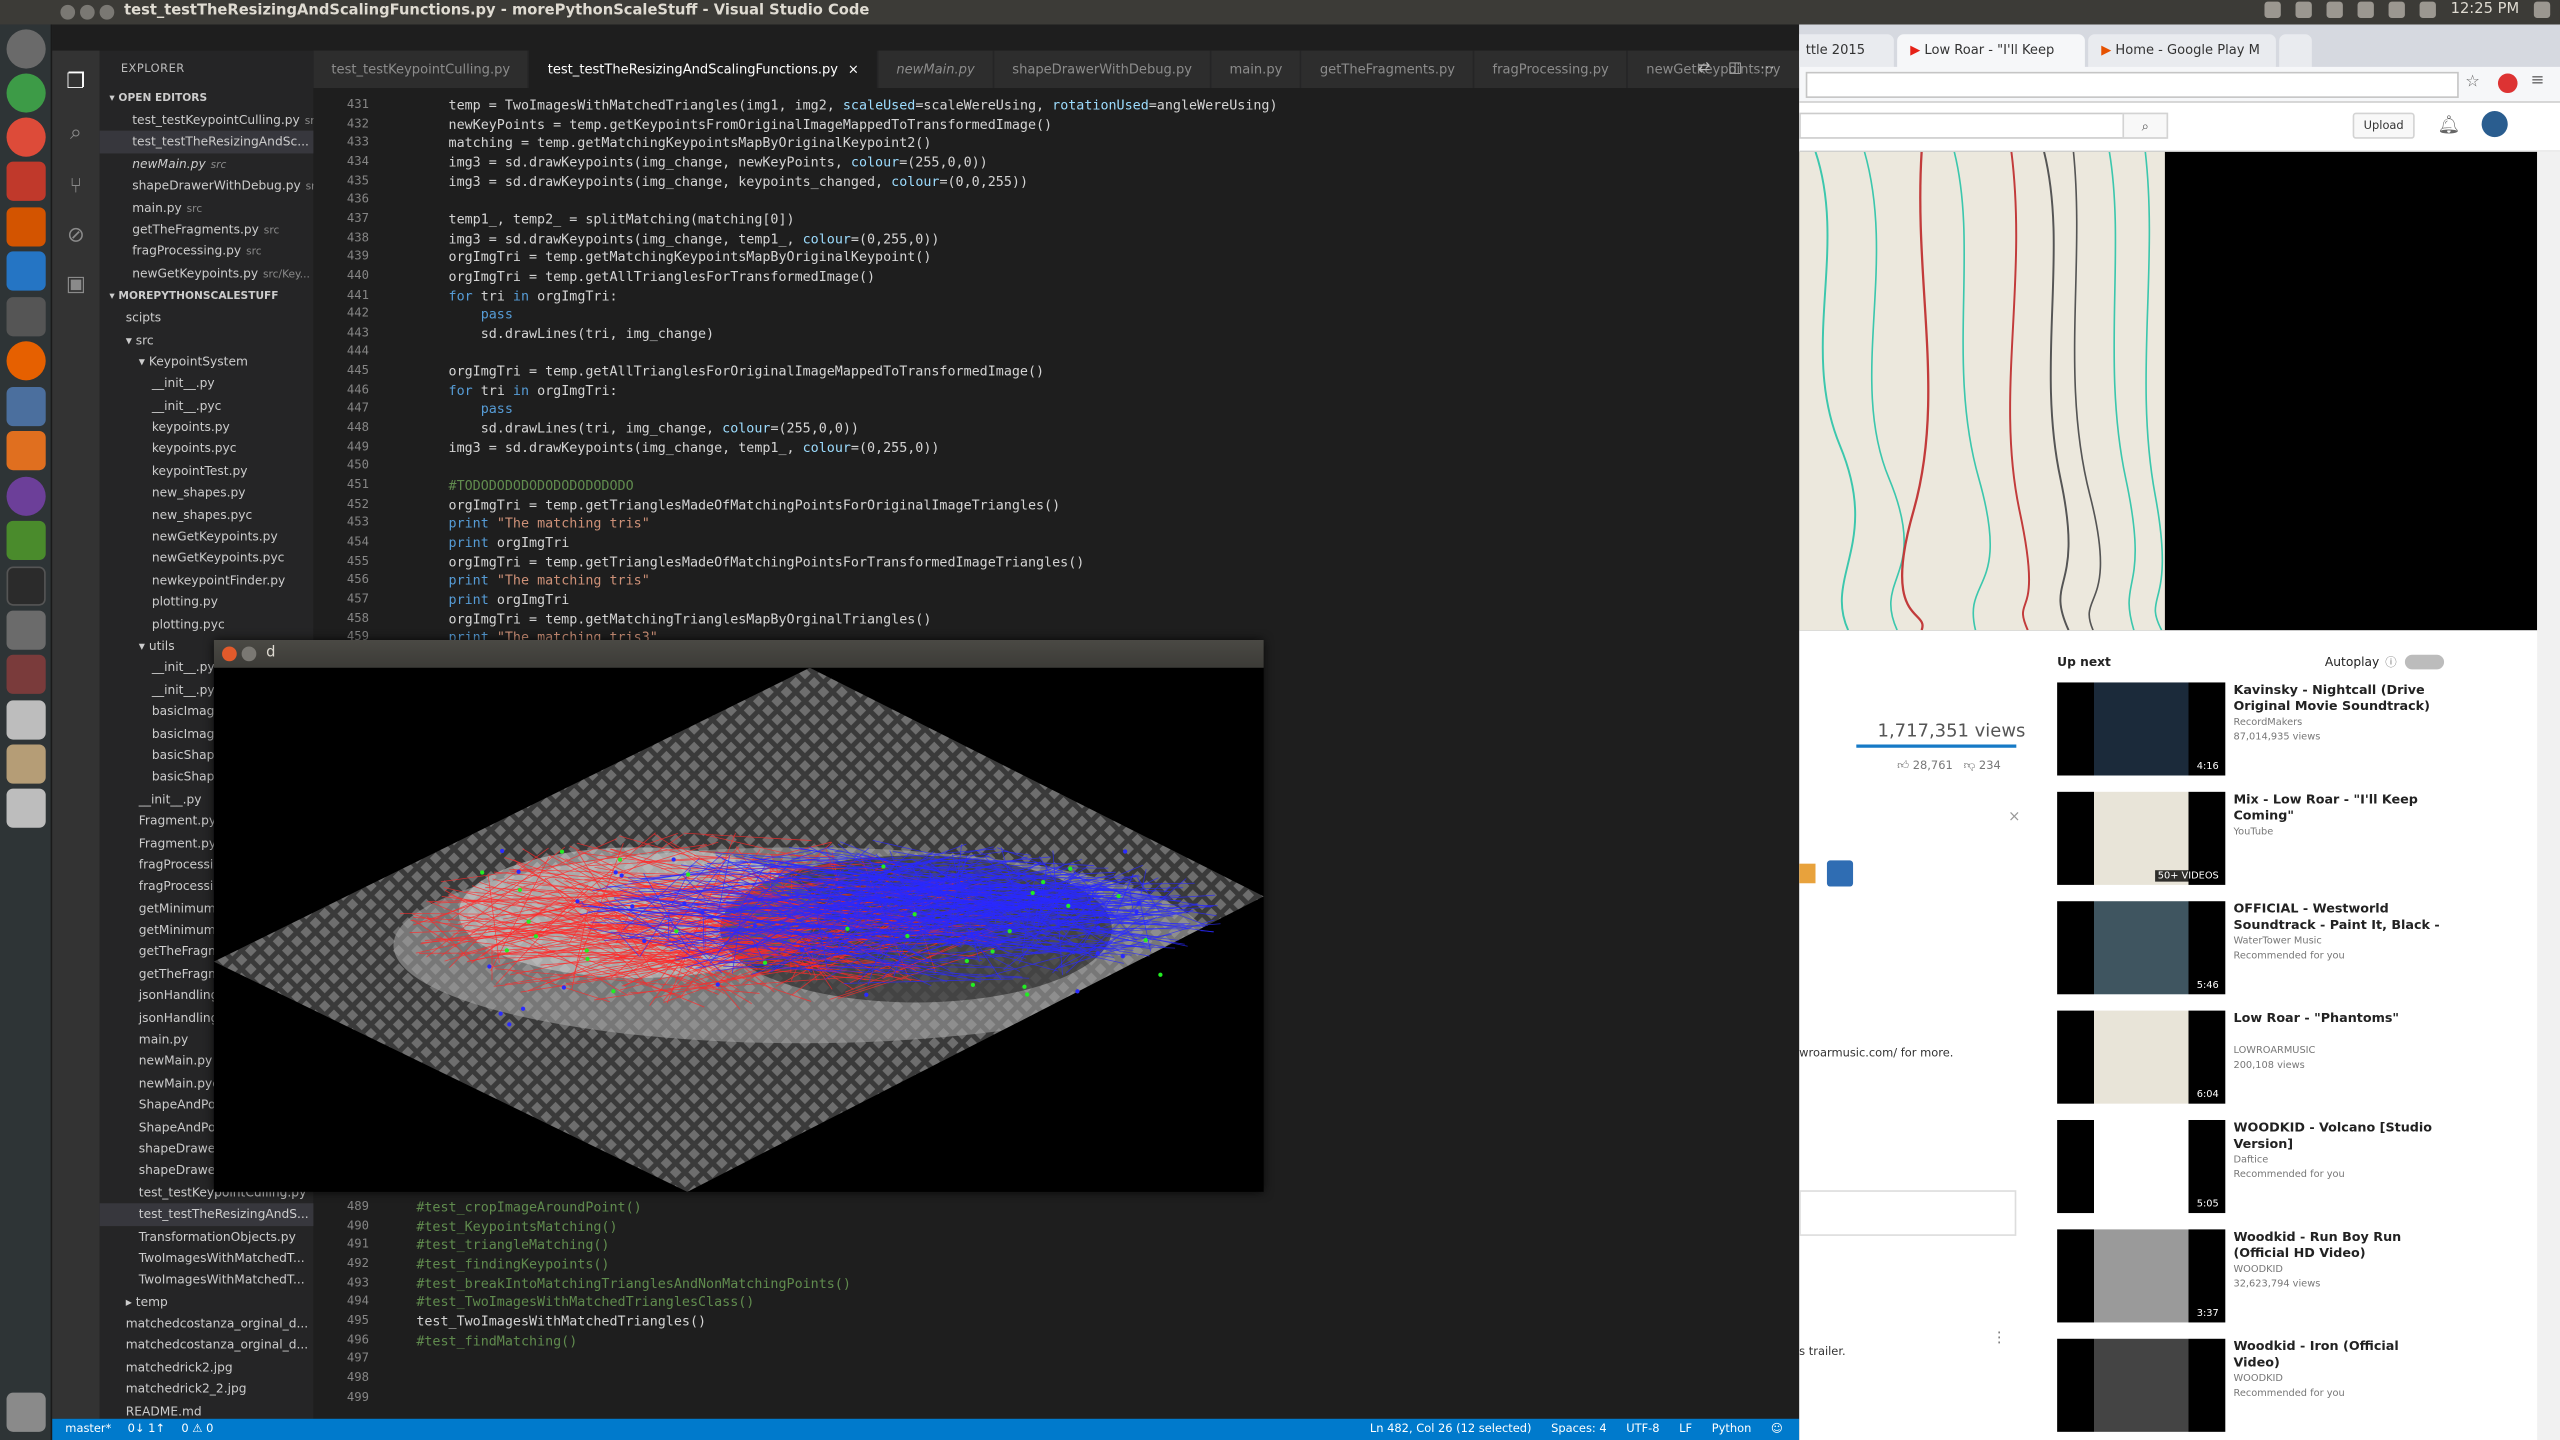  I want to click on firefox-icon, so click(26, 361).